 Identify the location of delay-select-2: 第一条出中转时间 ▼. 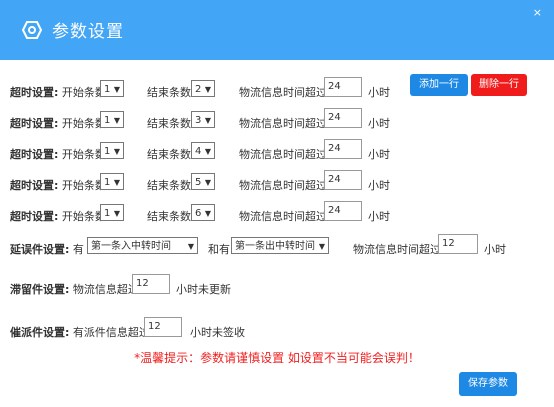
(280, 245).